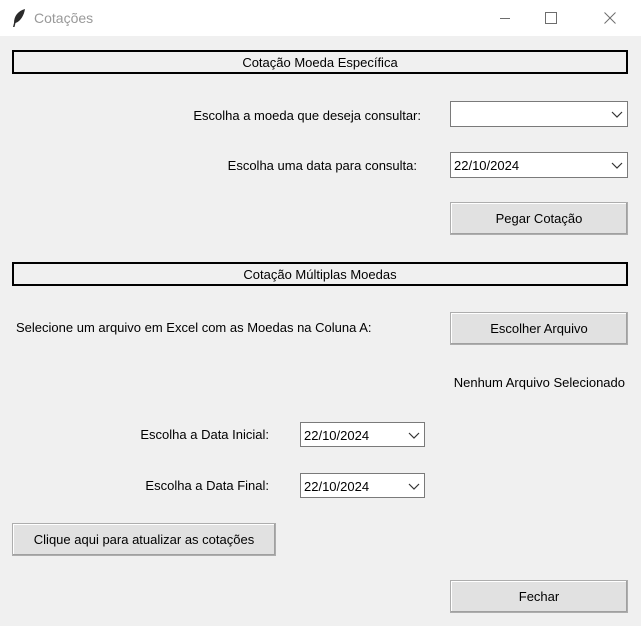 This screenshot has height=626, width=641. Describe the element at coordinates (307, 115) in the screenshot. I see `currency-label: Escolha a moeda que deseja consultar:` at that location.